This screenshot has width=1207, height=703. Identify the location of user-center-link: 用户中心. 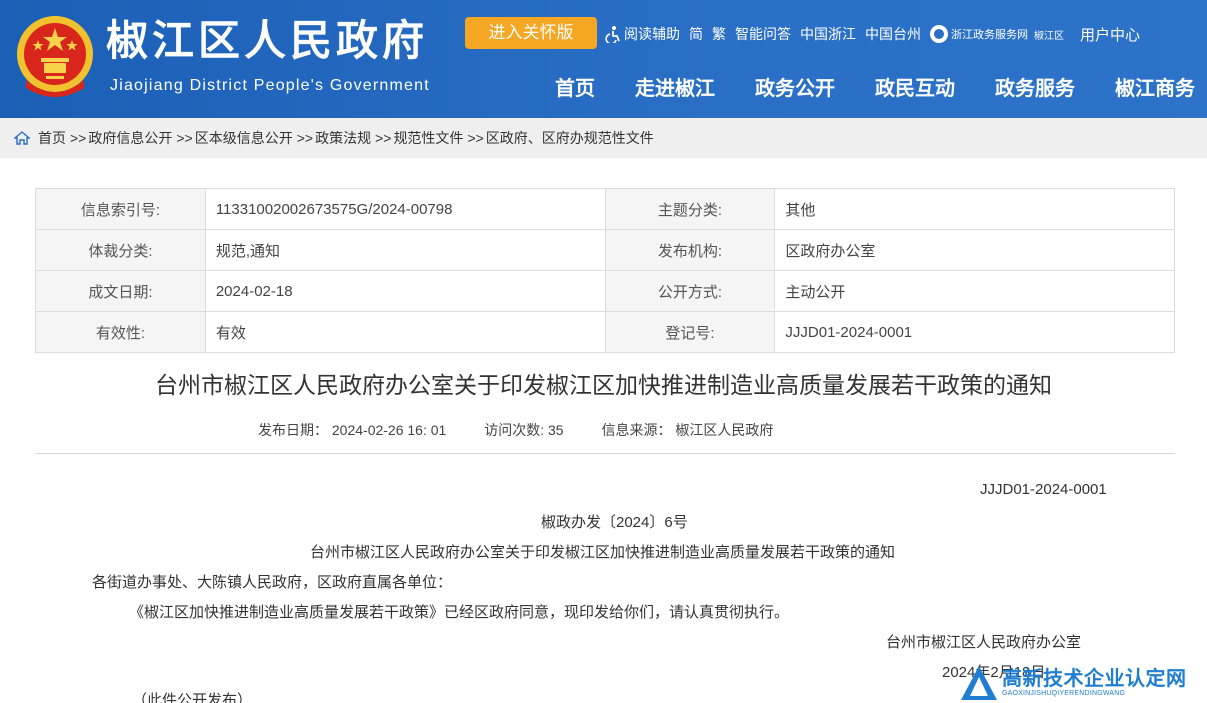
(1110, 34).